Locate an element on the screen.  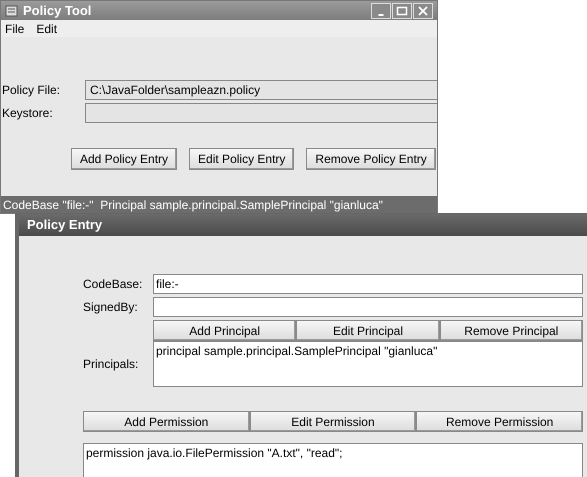
principal-button: Remove Principal is located at coordinates (511, 330).